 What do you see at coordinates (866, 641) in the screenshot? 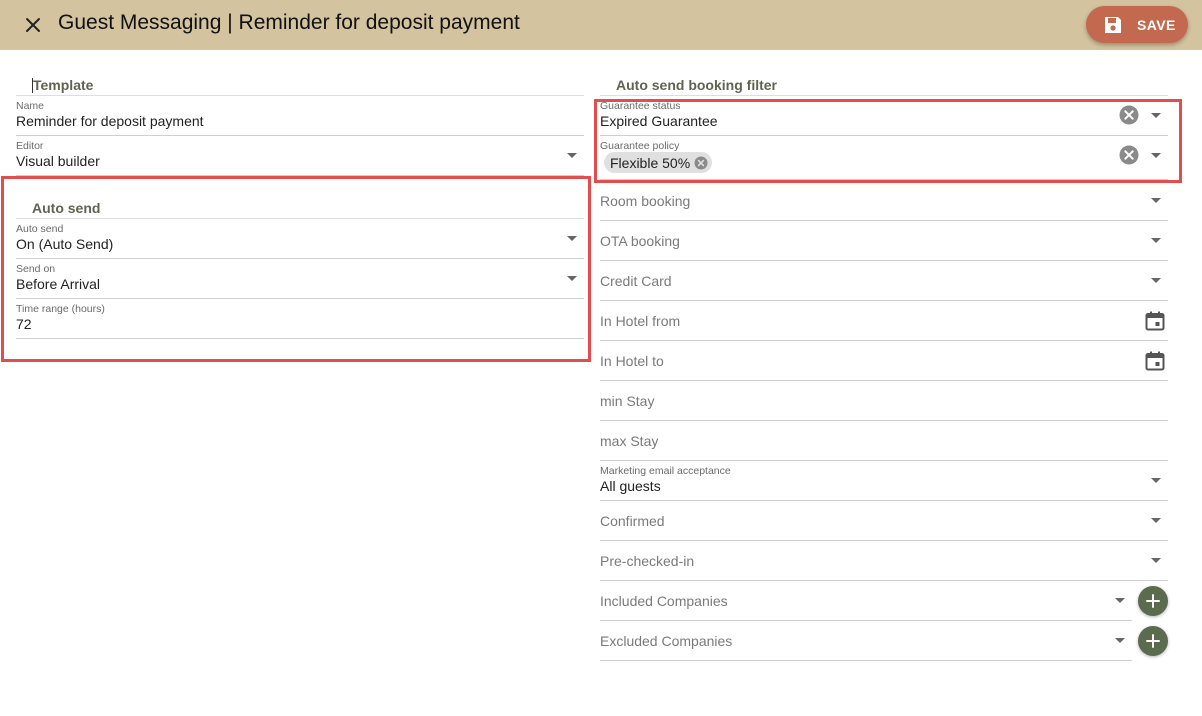
I see `excluded-companies-select: Excluded Companies` at bounding box center [866, 641].